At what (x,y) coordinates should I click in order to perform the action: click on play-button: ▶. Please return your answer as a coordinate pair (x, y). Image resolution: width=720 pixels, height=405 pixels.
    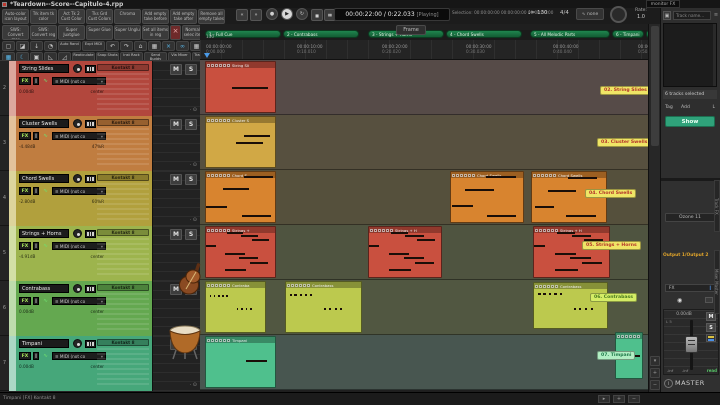
    Looking at the image, I should click on (287, 14).